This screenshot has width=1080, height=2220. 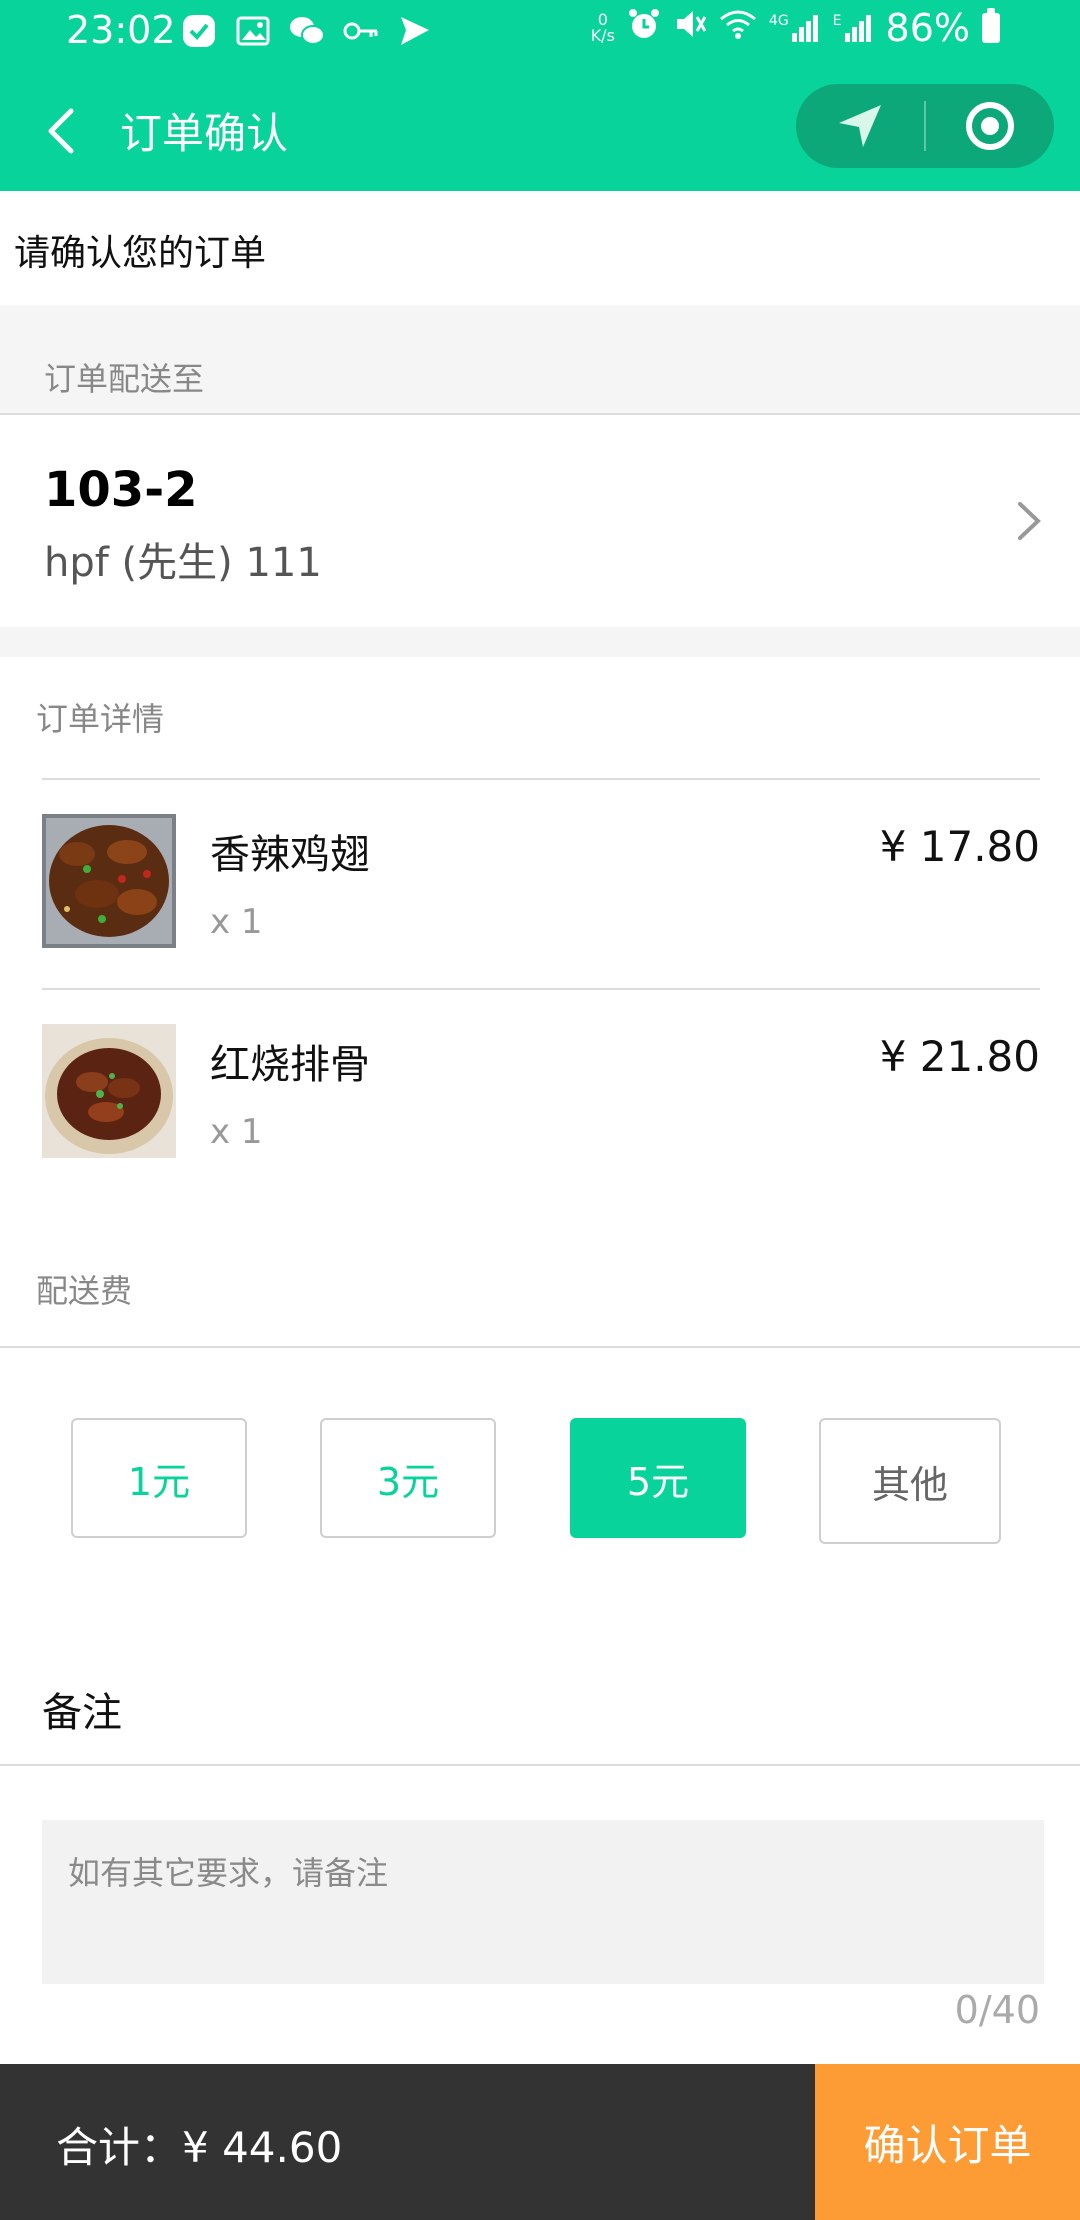 I want to click on order-total: 合计：¥ 44.60, so click(x=199, y=2147).